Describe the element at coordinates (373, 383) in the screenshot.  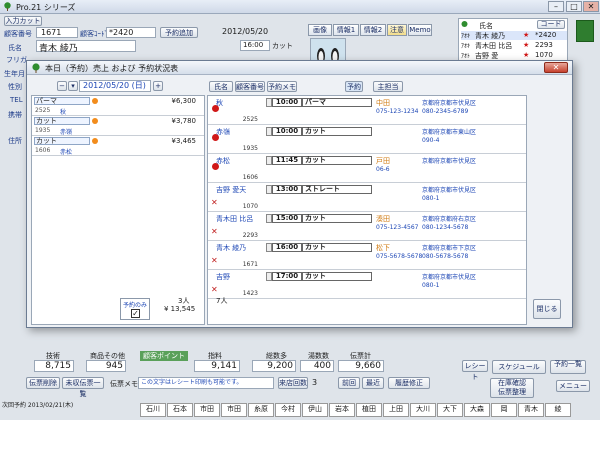
I see `recent-button: 最近` at that location.